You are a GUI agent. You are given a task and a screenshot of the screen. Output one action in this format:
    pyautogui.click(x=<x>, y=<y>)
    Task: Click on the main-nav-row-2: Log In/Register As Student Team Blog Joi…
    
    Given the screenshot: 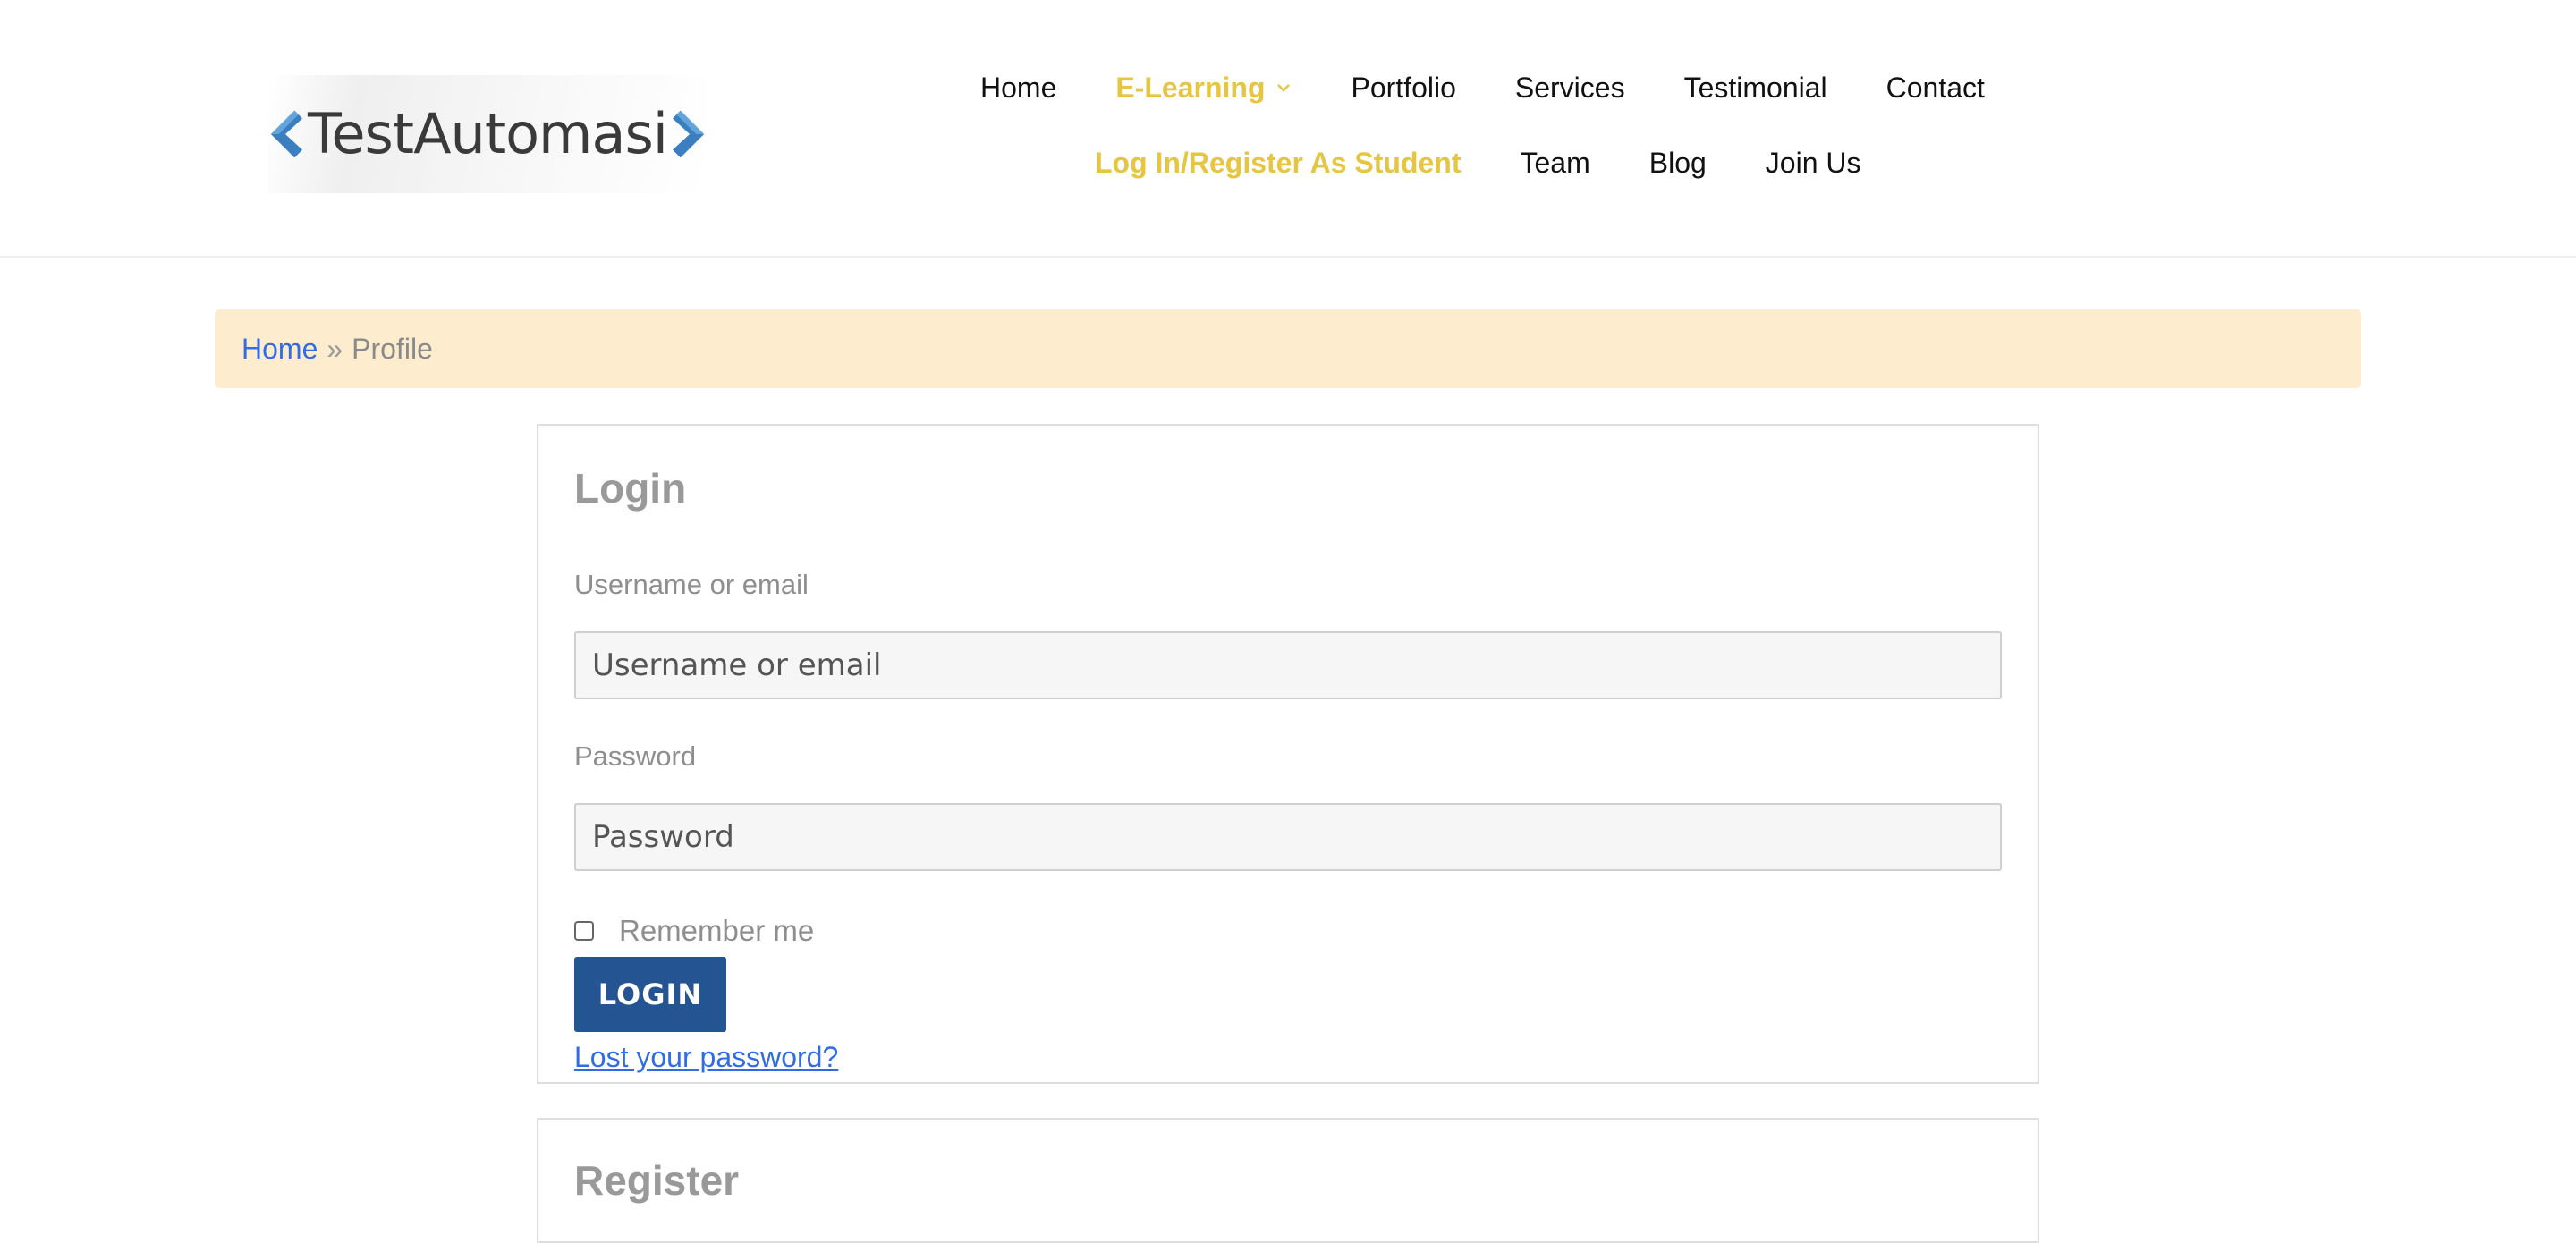 What is the action you would take?
    pyautogui.click(x=1507, y=162)
    